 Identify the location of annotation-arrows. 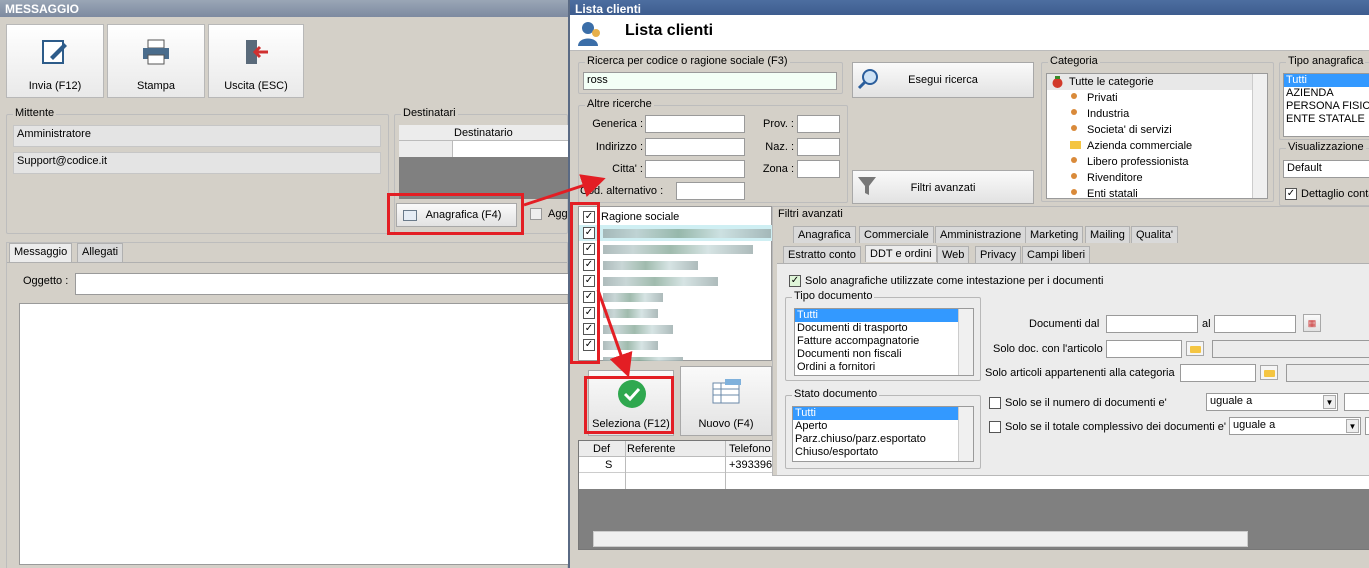
(578, 276).